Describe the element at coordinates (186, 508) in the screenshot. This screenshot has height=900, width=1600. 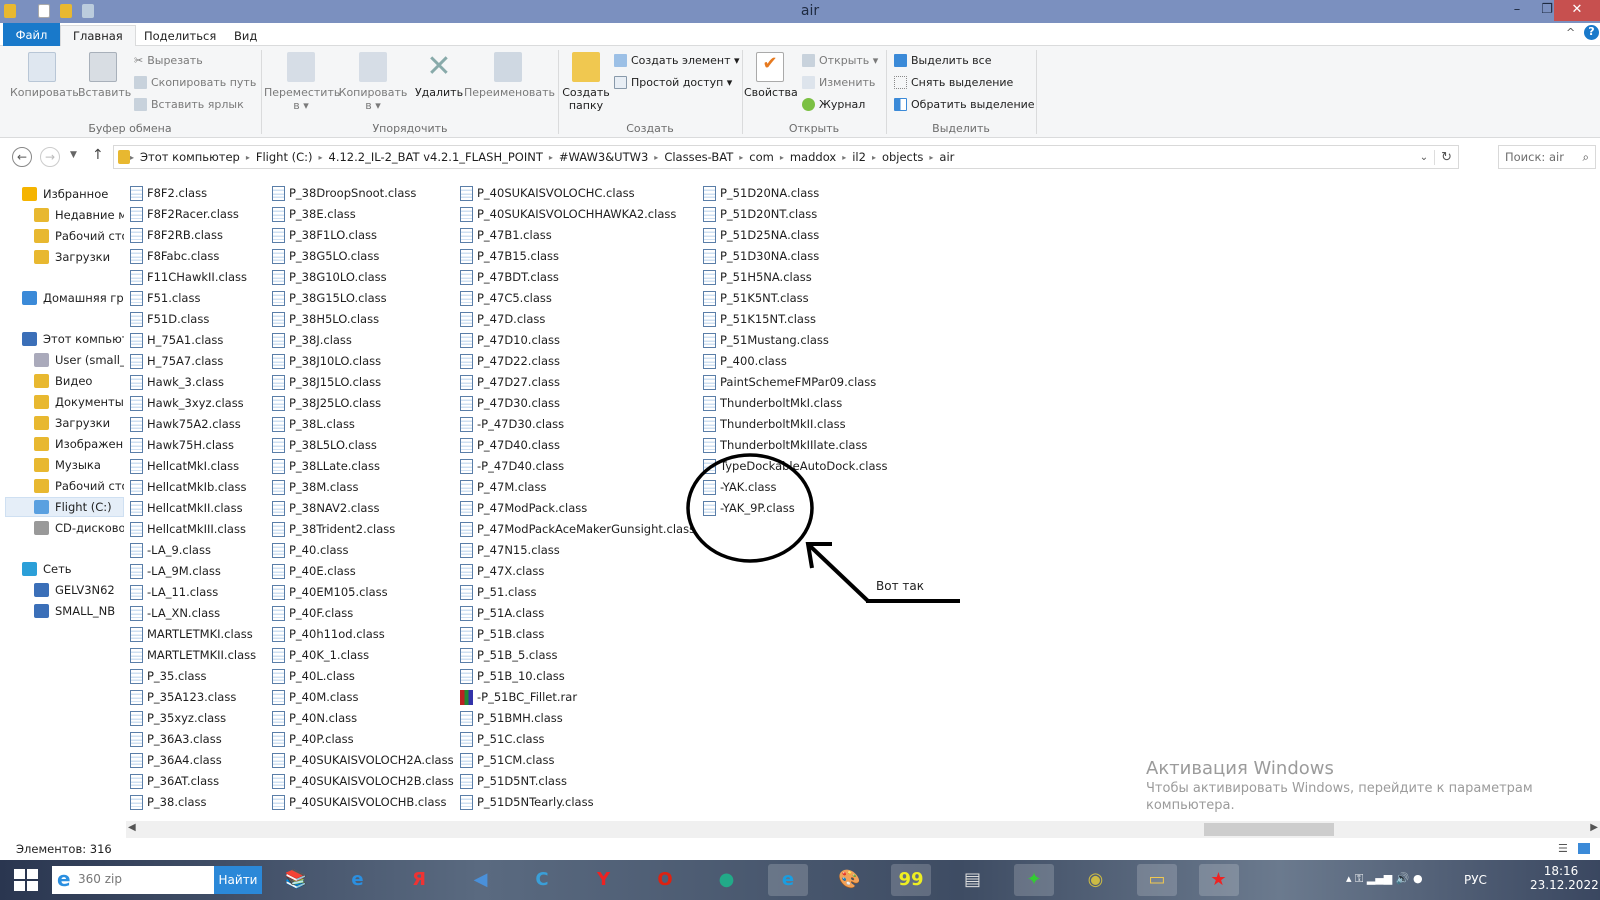
I see `file-item: HellcatMkII.class` at that location.